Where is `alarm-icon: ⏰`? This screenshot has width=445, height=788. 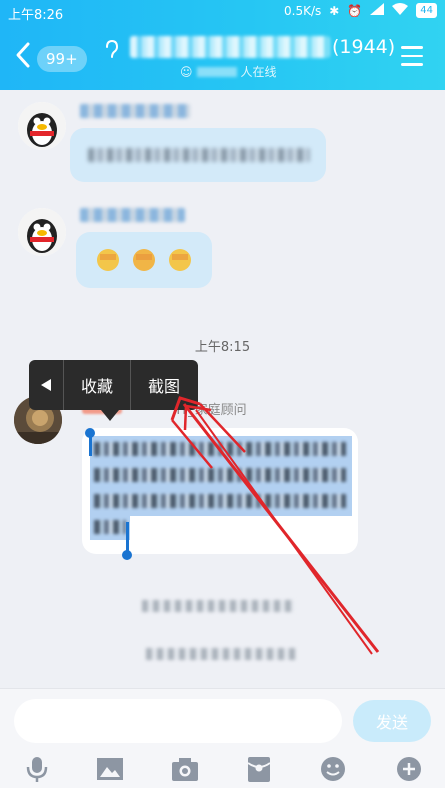 alarm-icon: ⏰ is located at coordinates (355, 10).